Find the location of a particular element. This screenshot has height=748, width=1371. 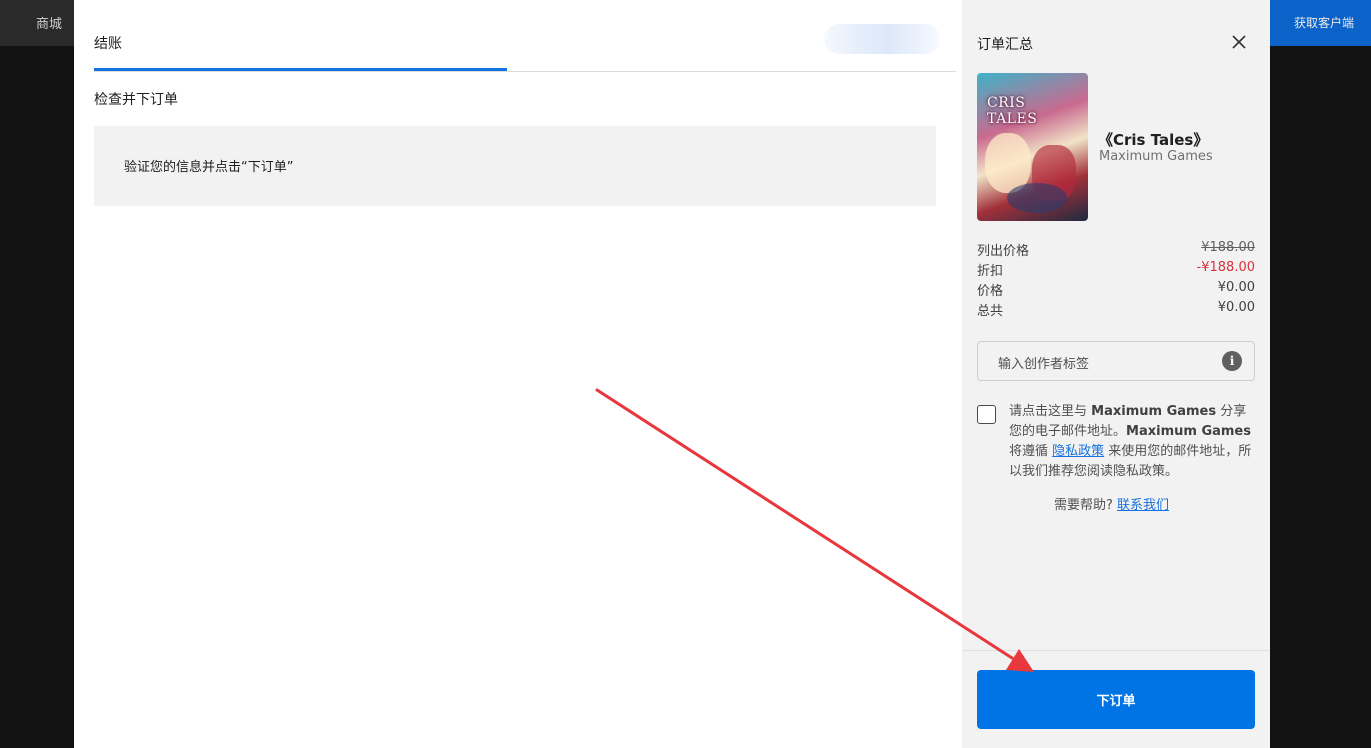

price-label: 列出价格 is located at coordinates (1003, 251).